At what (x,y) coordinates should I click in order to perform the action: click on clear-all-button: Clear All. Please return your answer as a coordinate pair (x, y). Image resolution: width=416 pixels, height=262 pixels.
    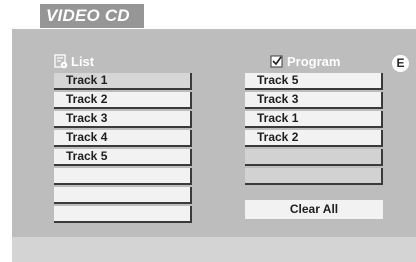
    Looking at the image, I should click on (314, 209).